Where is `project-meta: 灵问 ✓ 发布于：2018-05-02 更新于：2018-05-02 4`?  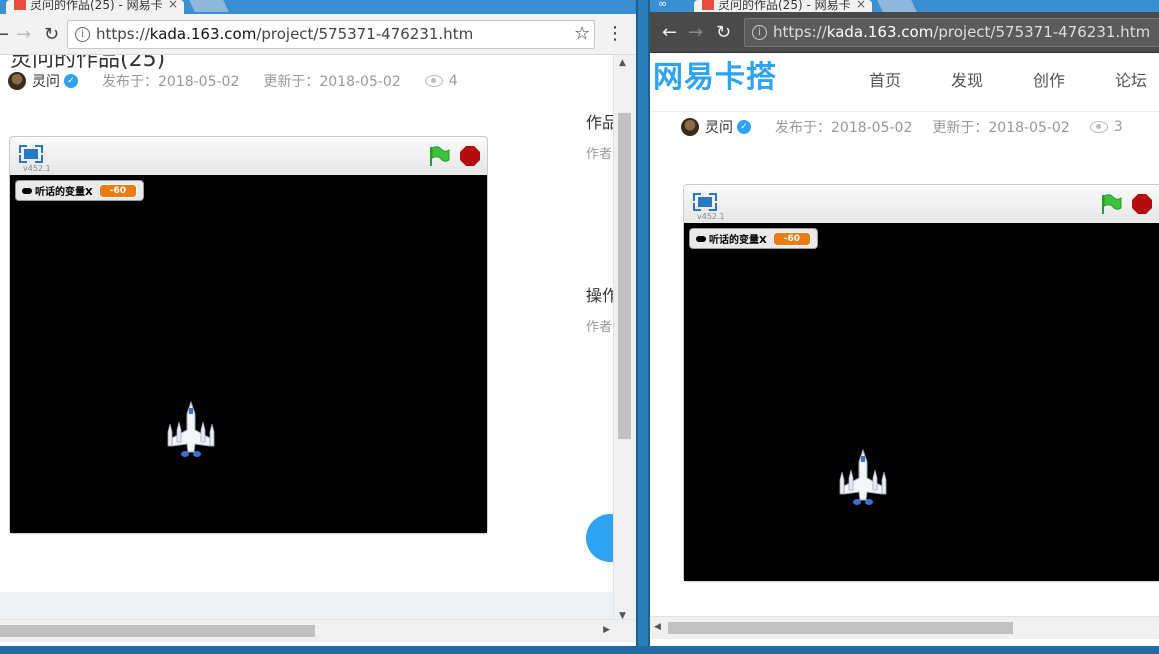
project-meta: 灵问 ✓ 发布于：2018-05-02 更新于：2018-05-02 4 is located at coordinates (233, 81).